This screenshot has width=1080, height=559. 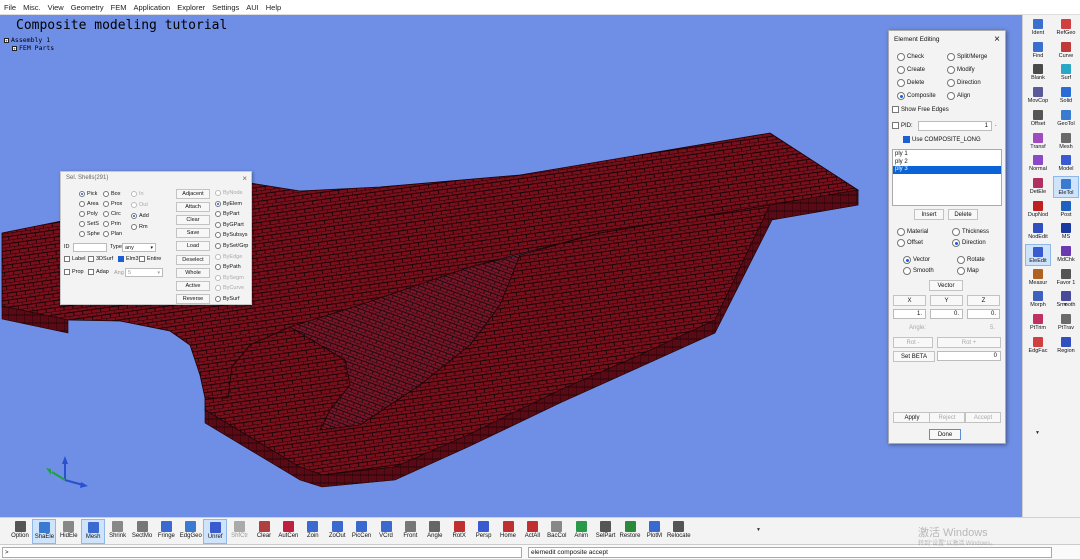 I want to click on nodedit-button: NodEdit, so click(x=1038, y=232).